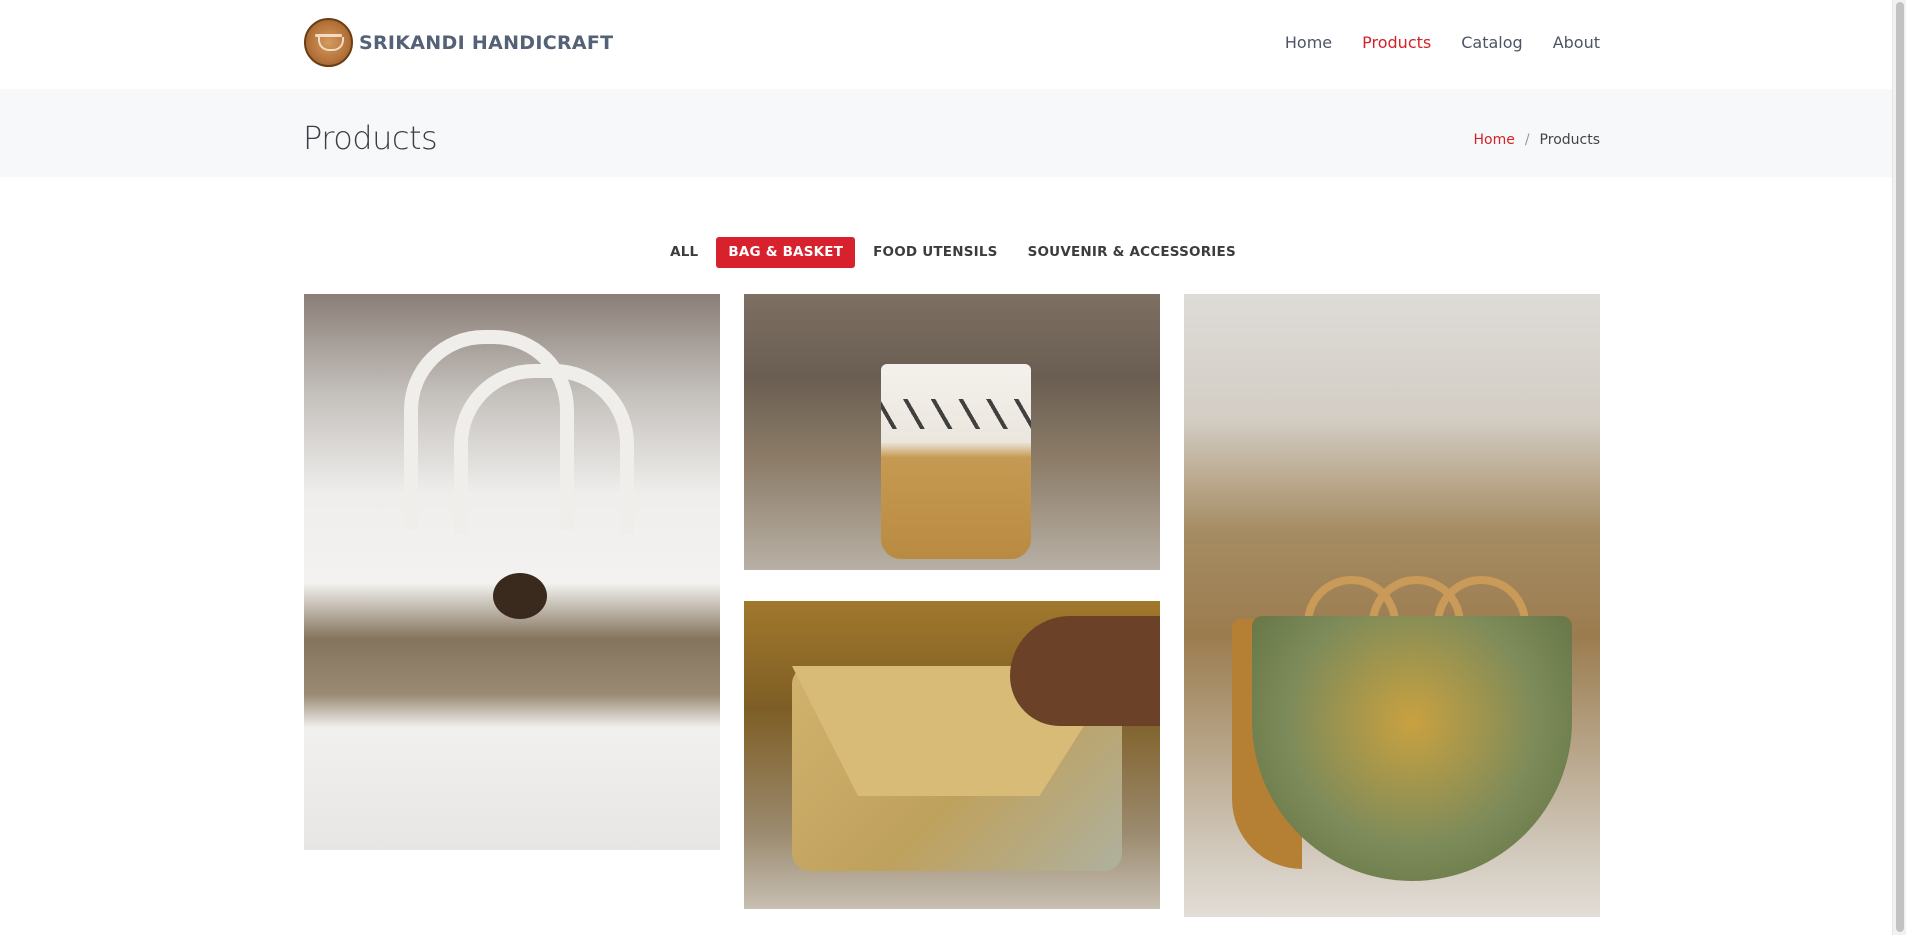  Describe the element at coordinates (952, 755) in the screenshot. I see `product-image-woven-clutch` at that location.